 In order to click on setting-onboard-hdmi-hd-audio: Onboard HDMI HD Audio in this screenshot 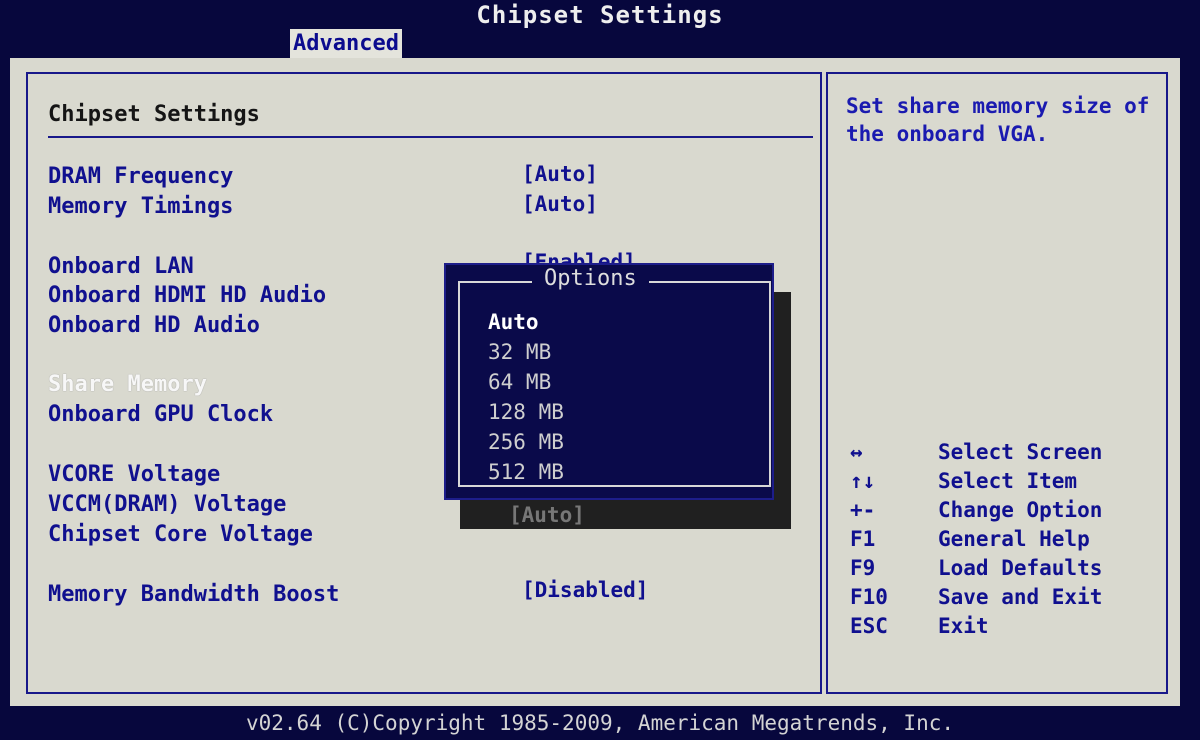, I will do `click(187, 295)`.